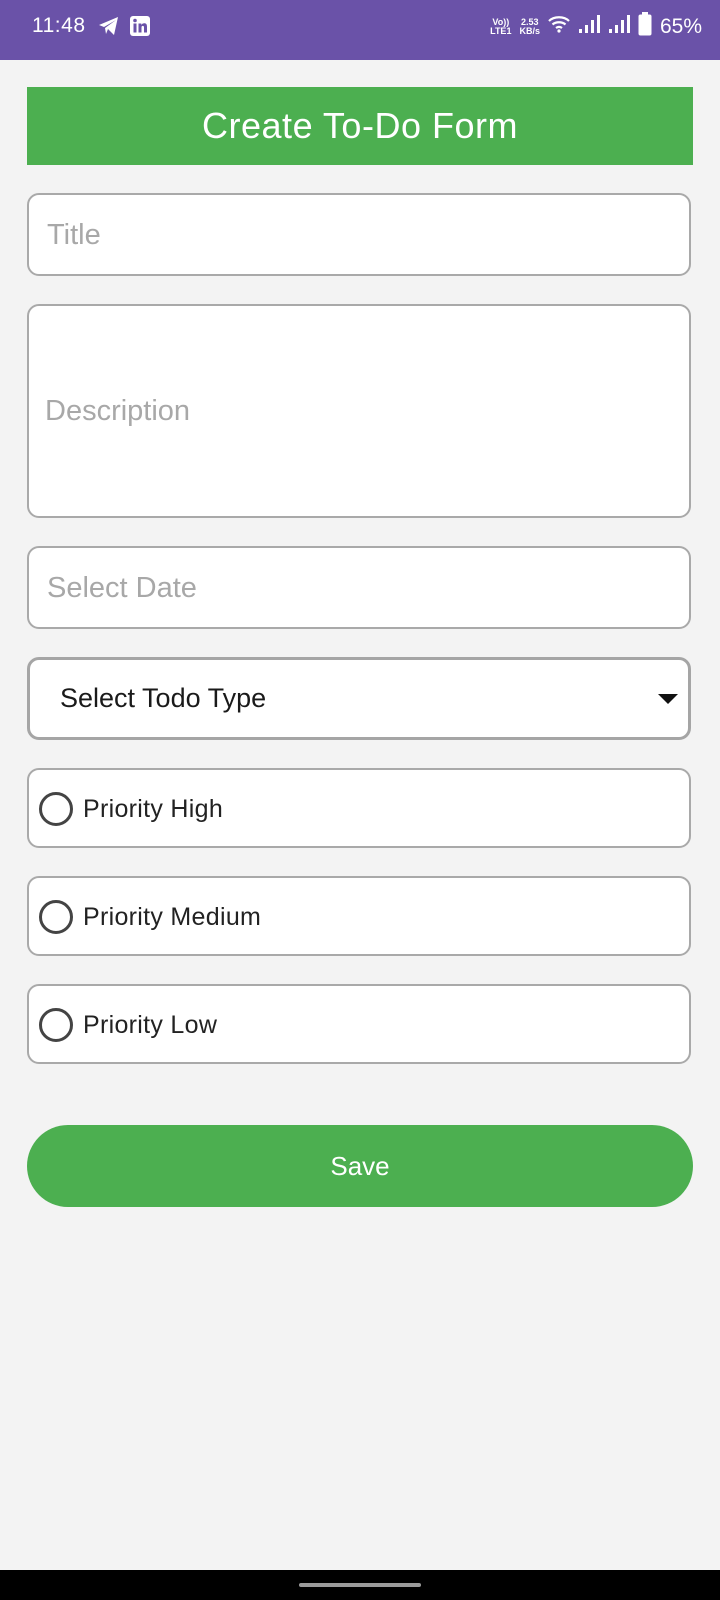 The image size is (720, 1600). What do you see at coordinates (668, 699) in the screenshot?
I see `dropdown-arrow-icon` at bounding box center [668, 699].